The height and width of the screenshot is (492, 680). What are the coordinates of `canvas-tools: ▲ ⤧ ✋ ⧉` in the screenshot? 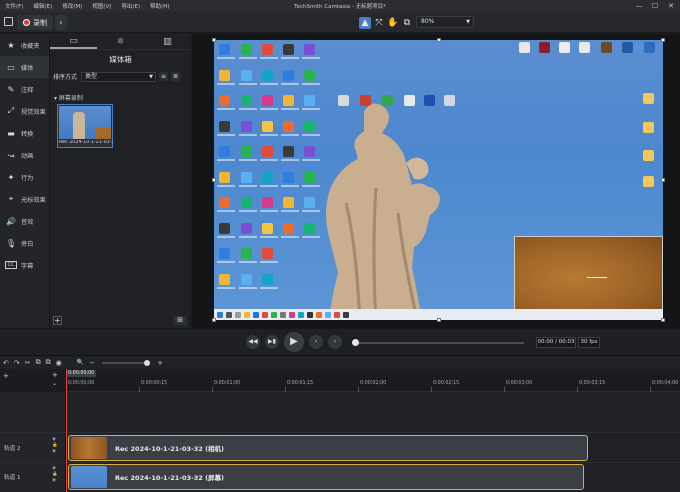 It's located at (386, 22).